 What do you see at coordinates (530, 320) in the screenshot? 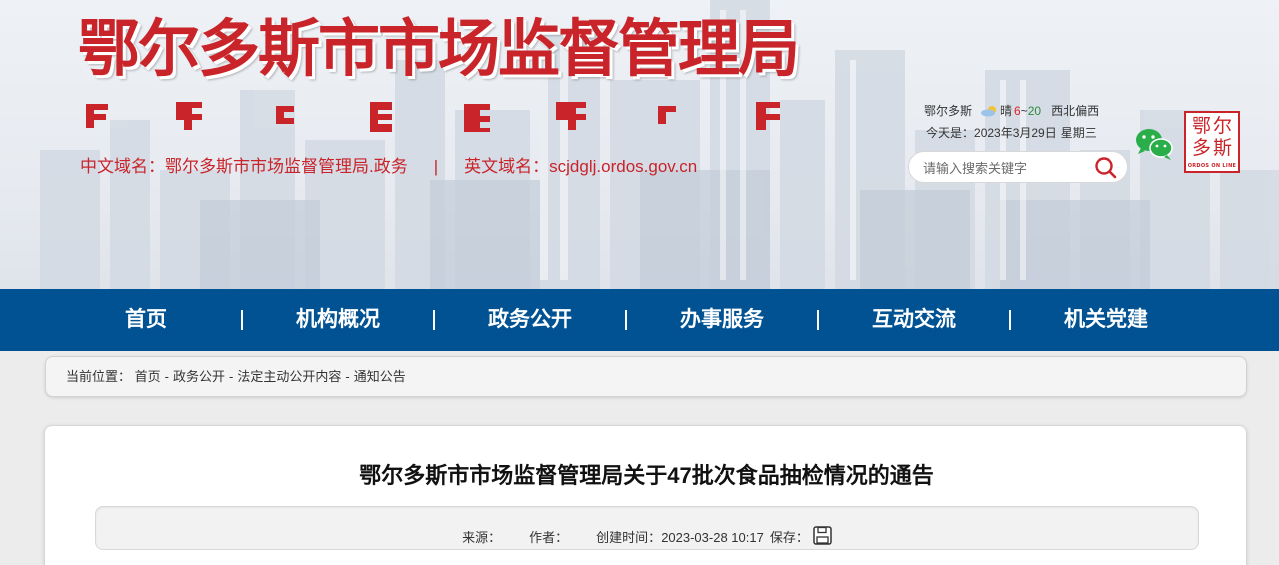
I see `nav-item-government-affairs: 政务公开` at bounding box center [530, 320].